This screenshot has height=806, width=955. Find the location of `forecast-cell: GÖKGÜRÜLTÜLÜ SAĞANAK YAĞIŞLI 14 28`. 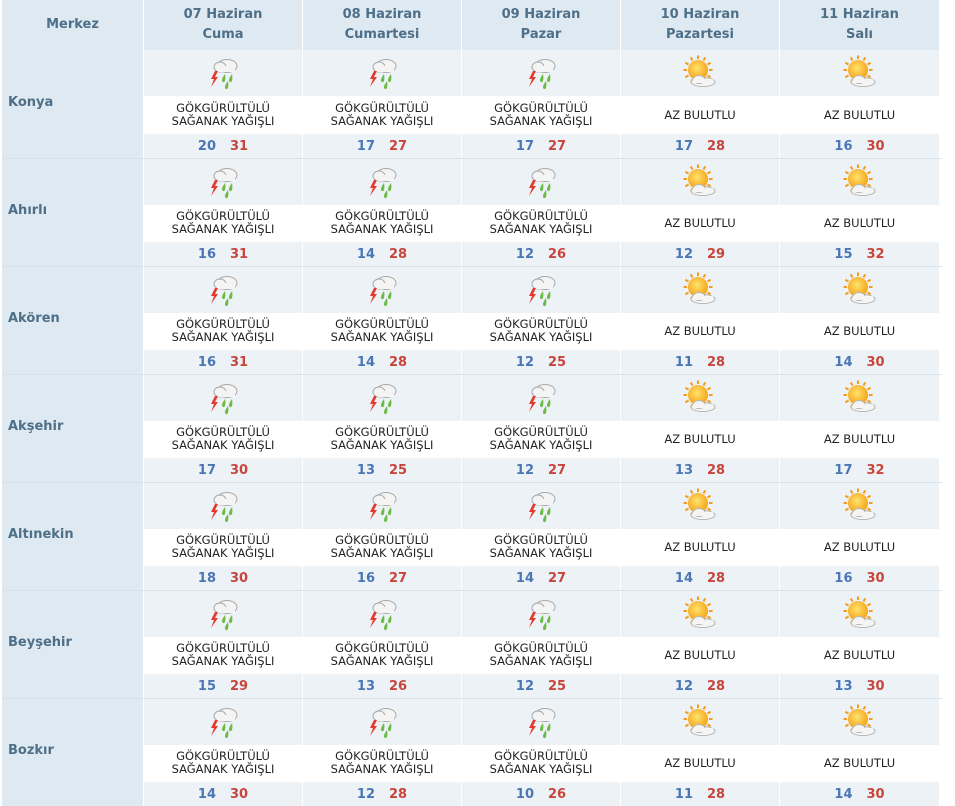

forecast-cell: GÖKGÜRÜLTÜLÜ SAĞANAK YAĞIŞLI 14 28 is located at coordinates (382, 212).